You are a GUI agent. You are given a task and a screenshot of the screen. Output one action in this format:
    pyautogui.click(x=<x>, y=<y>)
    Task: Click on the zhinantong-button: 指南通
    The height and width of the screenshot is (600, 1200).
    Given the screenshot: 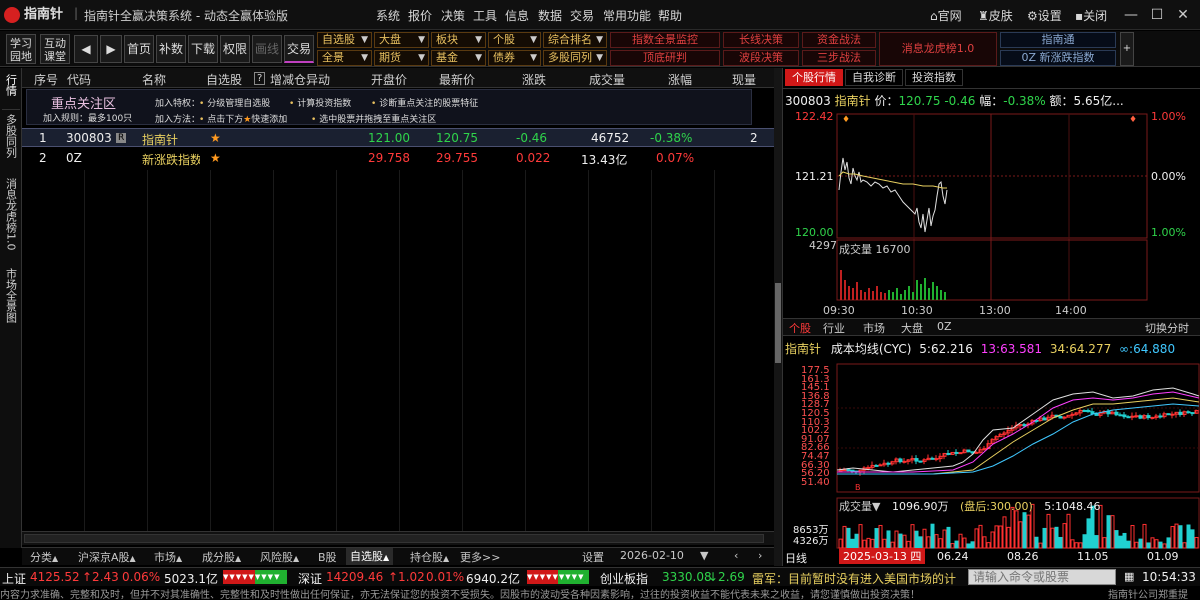 What is the action you would take?
    pyautogui.click(x=1058, y=40)
    